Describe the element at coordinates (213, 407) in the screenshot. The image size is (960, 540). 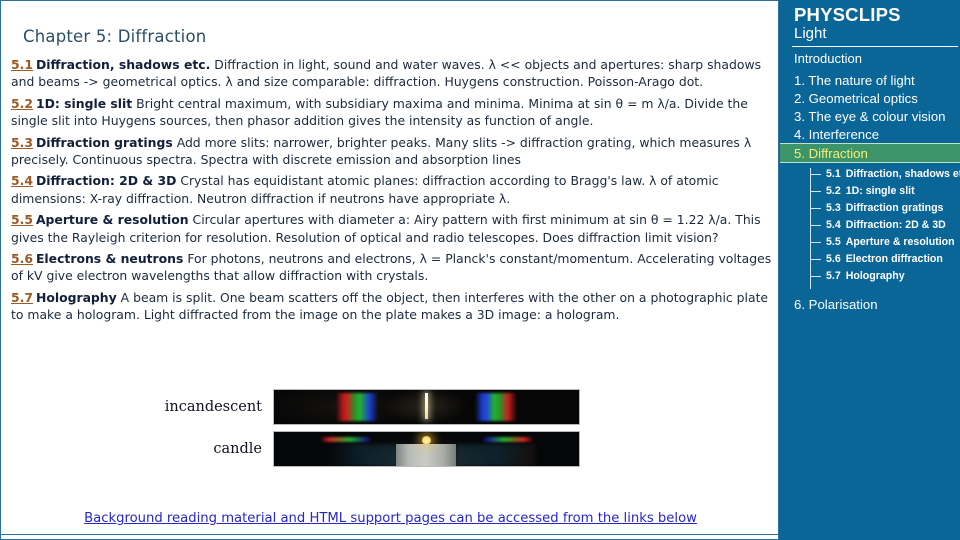
I see `photo-label-incandescent: incandescent` at that location.